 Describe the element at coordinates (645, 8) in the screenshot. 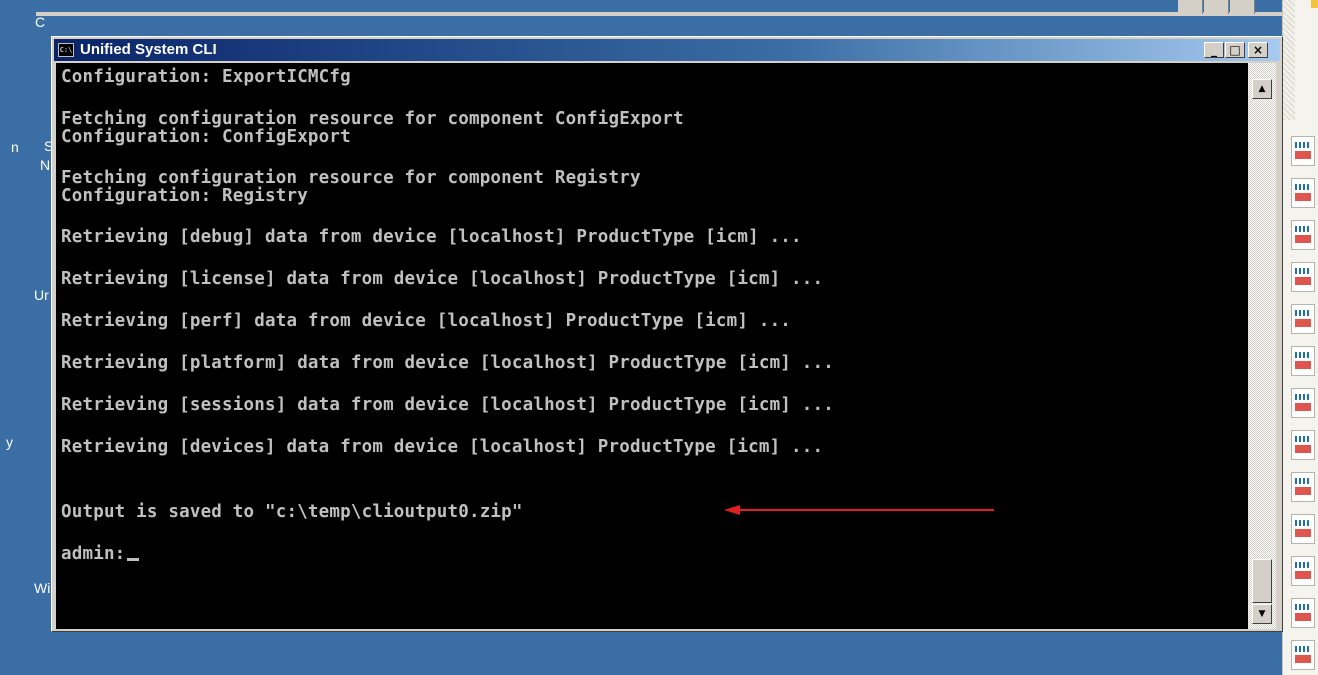

I see `background-window-strip` at that location.